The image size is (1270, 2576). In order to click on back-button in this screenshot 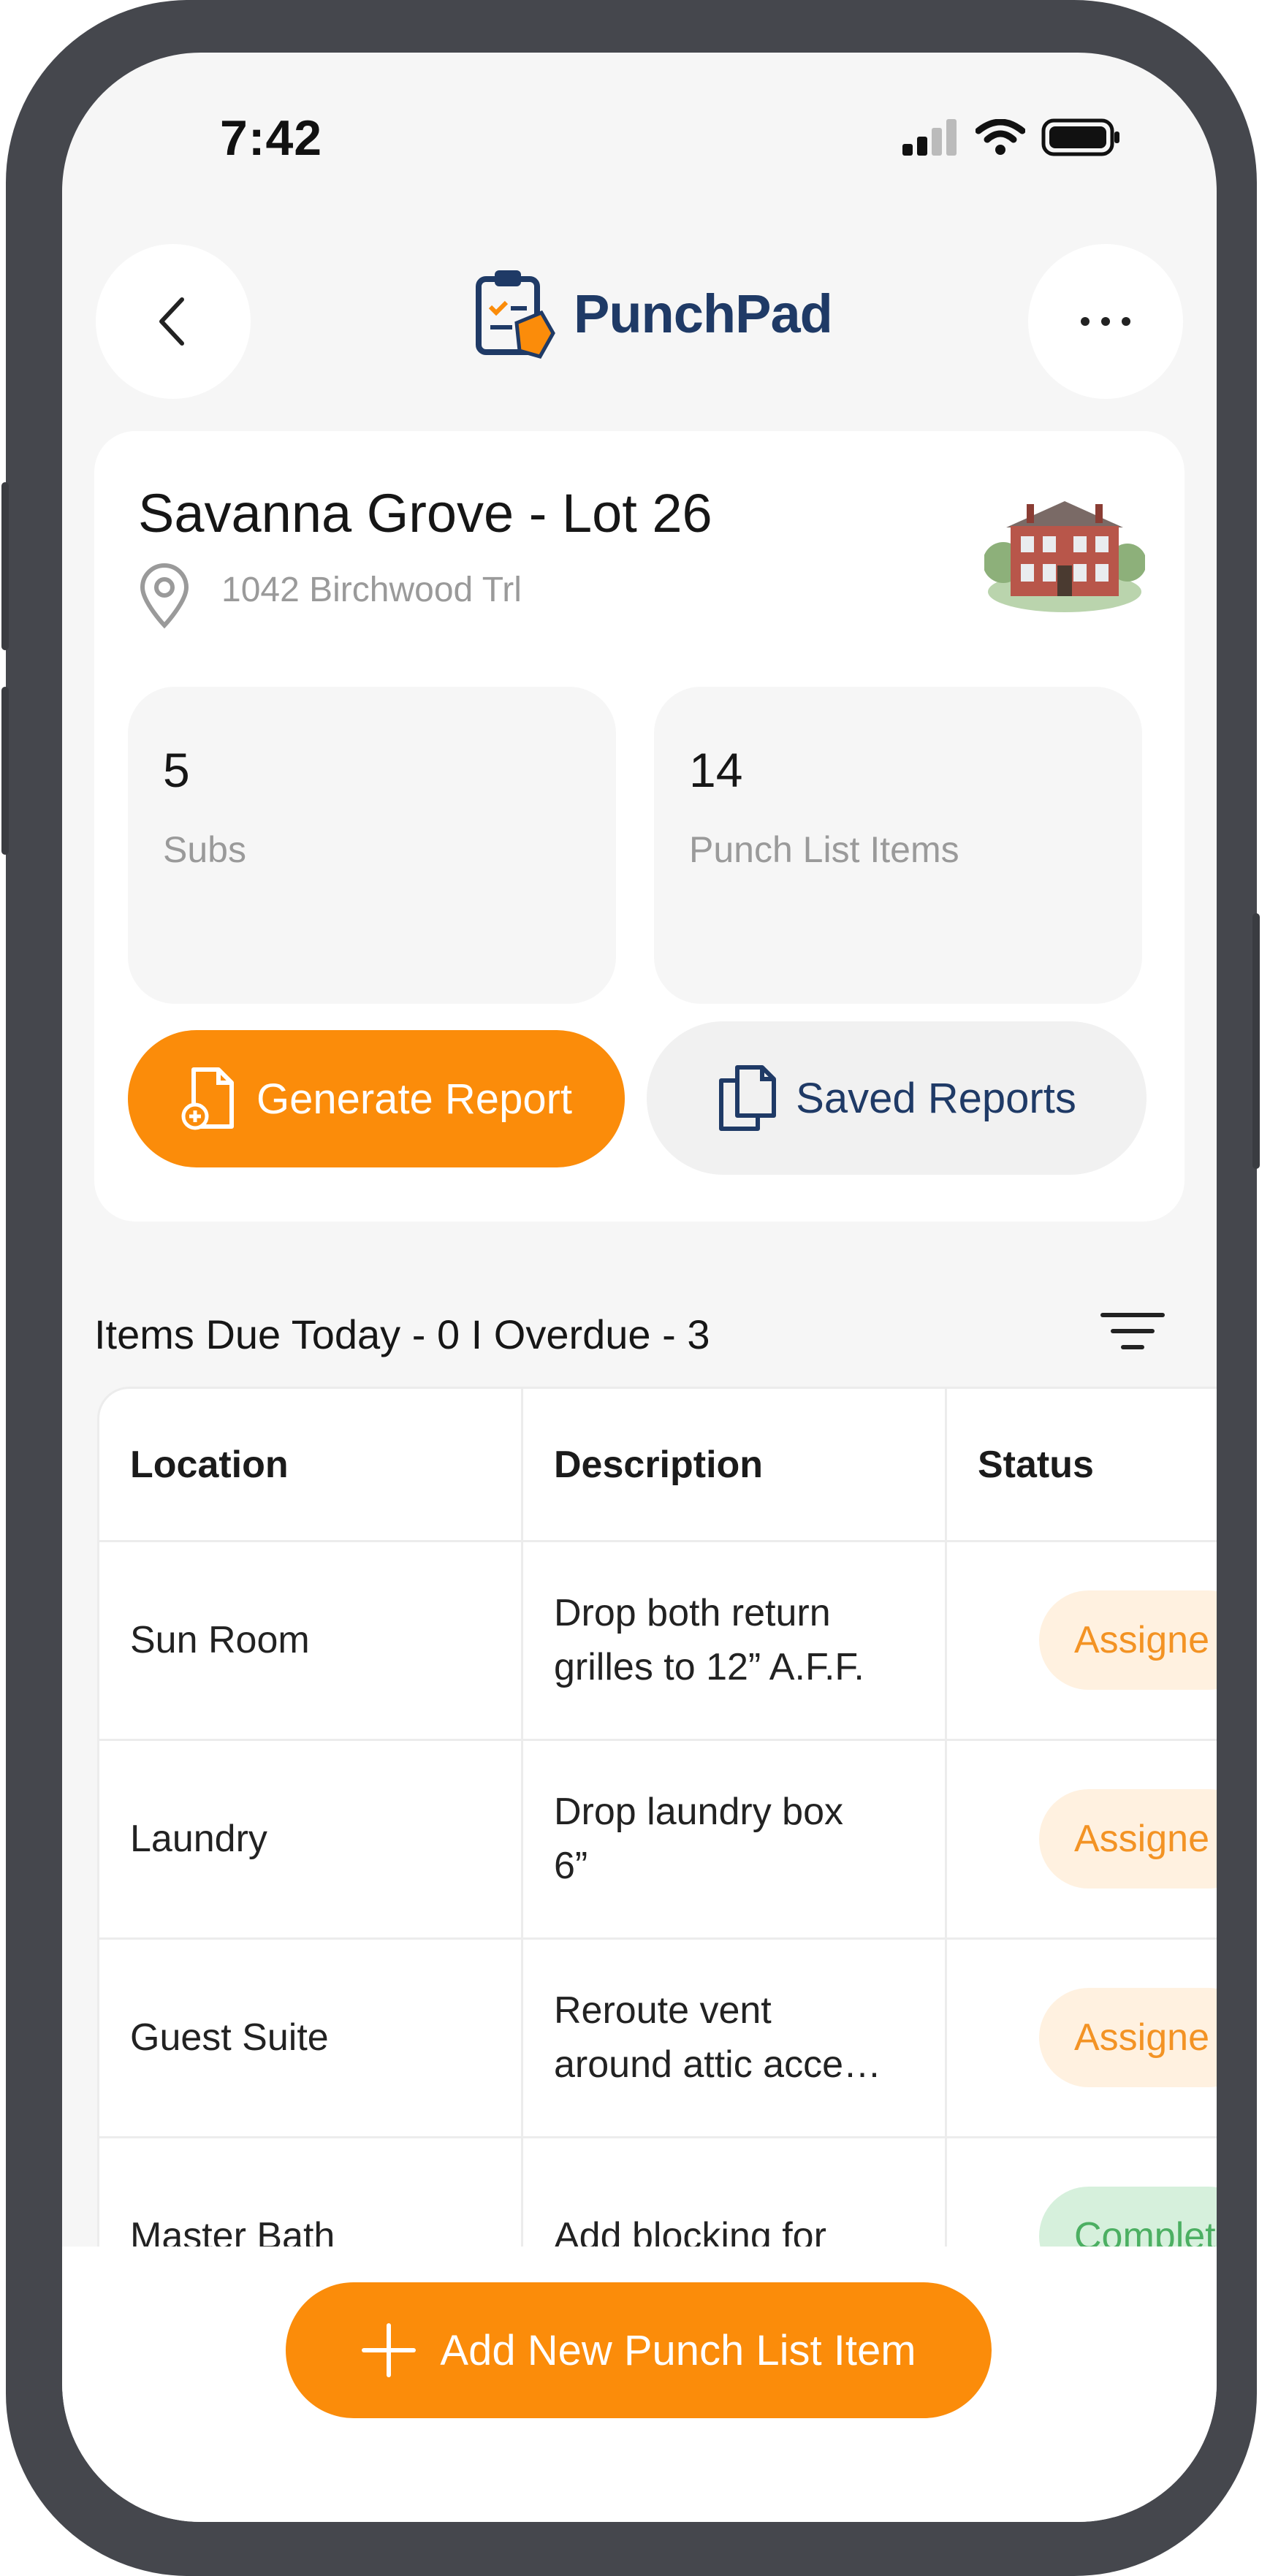, I will do `click(173, 321)`.